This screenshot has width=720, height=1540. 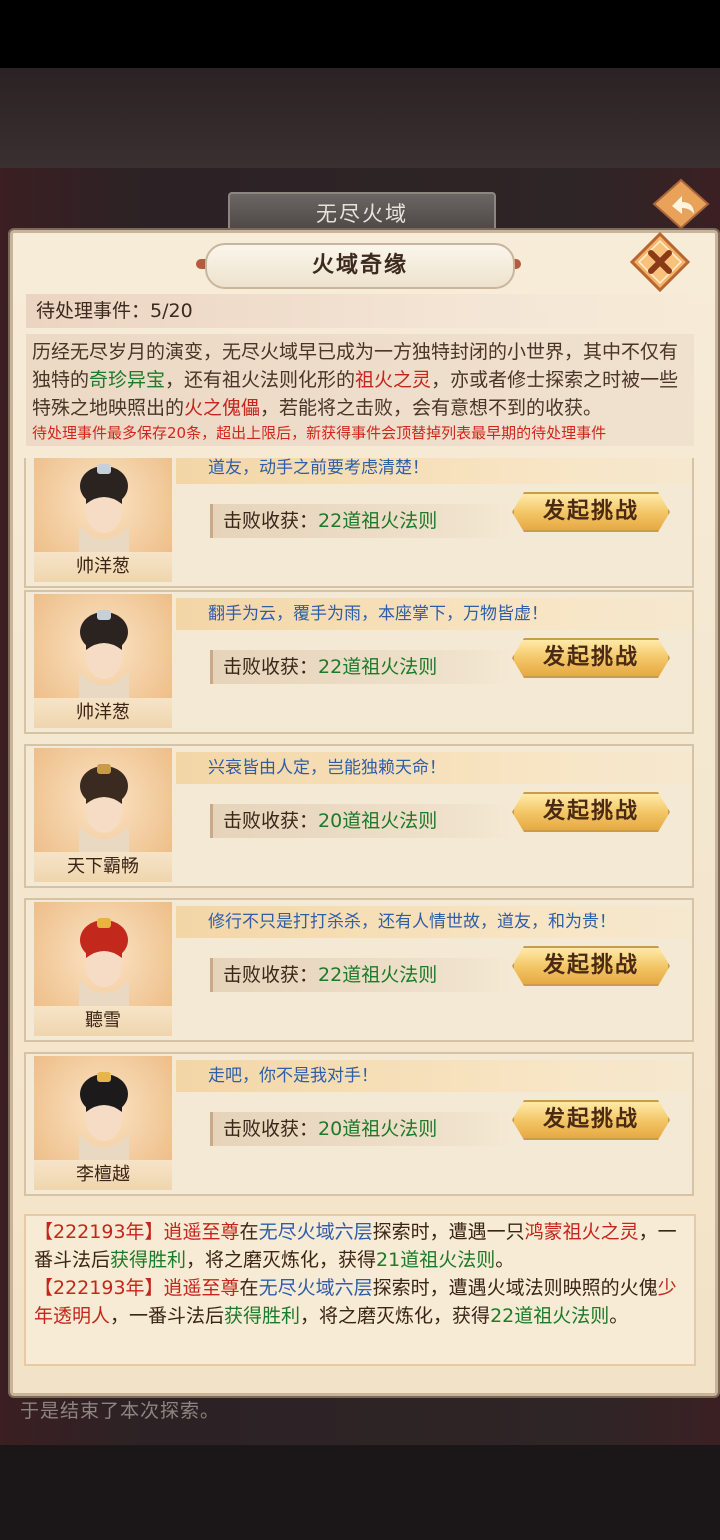 What do you see at coordinates (393, 380) in the screenshot?
I see `desc-highlight-spirit: 祖火之灵` at bounding box center [393, 380].